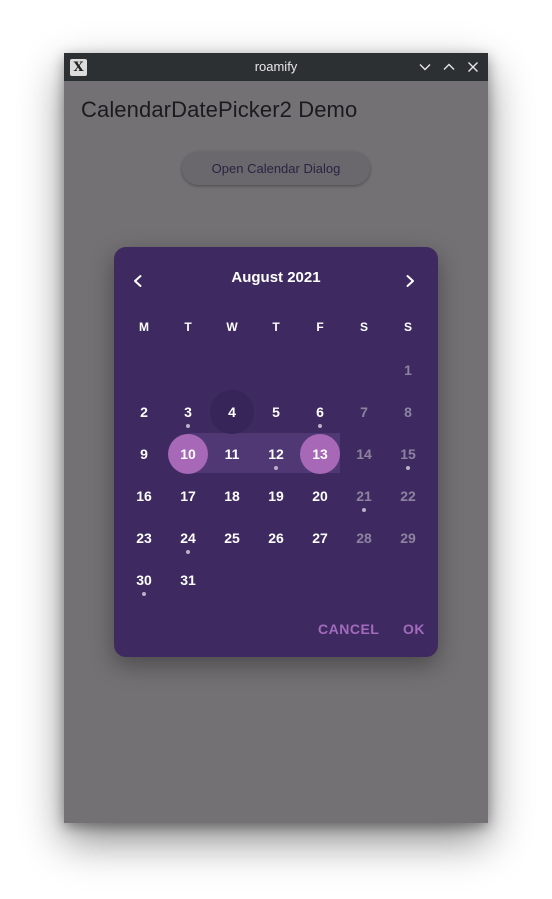 The image size is (552, 899). Describe the element at coordinates (276, 67) in the screenshot. I see `title-bar: X roamify` at that location.